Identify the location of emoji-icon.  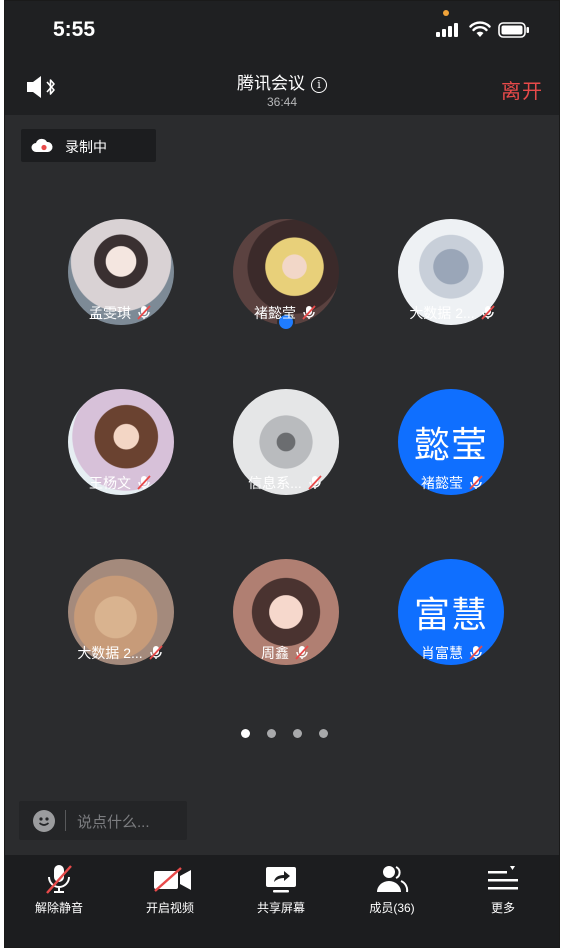
(44, 821).